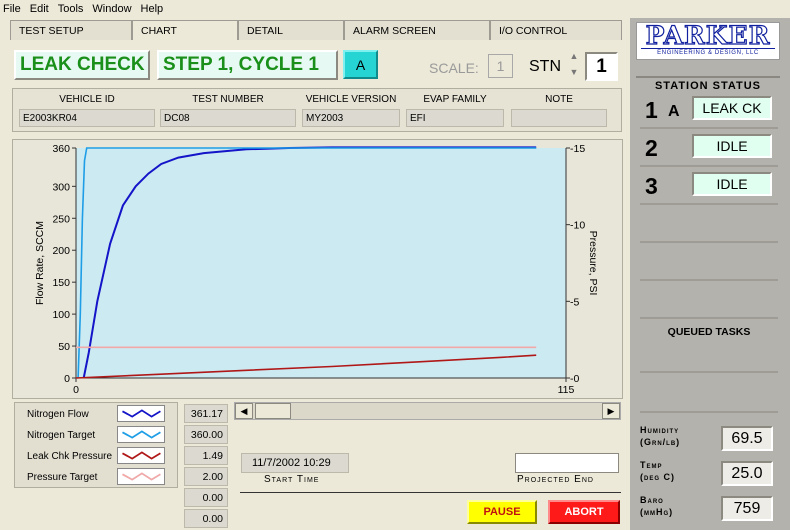 The image size is (790, 530). I want to click on stn-spinner: ▲ ▼, so click(574, 65).